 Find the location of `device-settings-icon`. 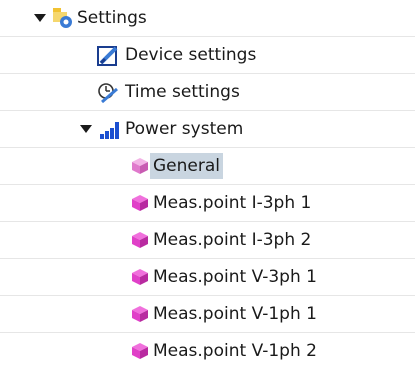

device-settings-icon is located at coordinates (108, 56).